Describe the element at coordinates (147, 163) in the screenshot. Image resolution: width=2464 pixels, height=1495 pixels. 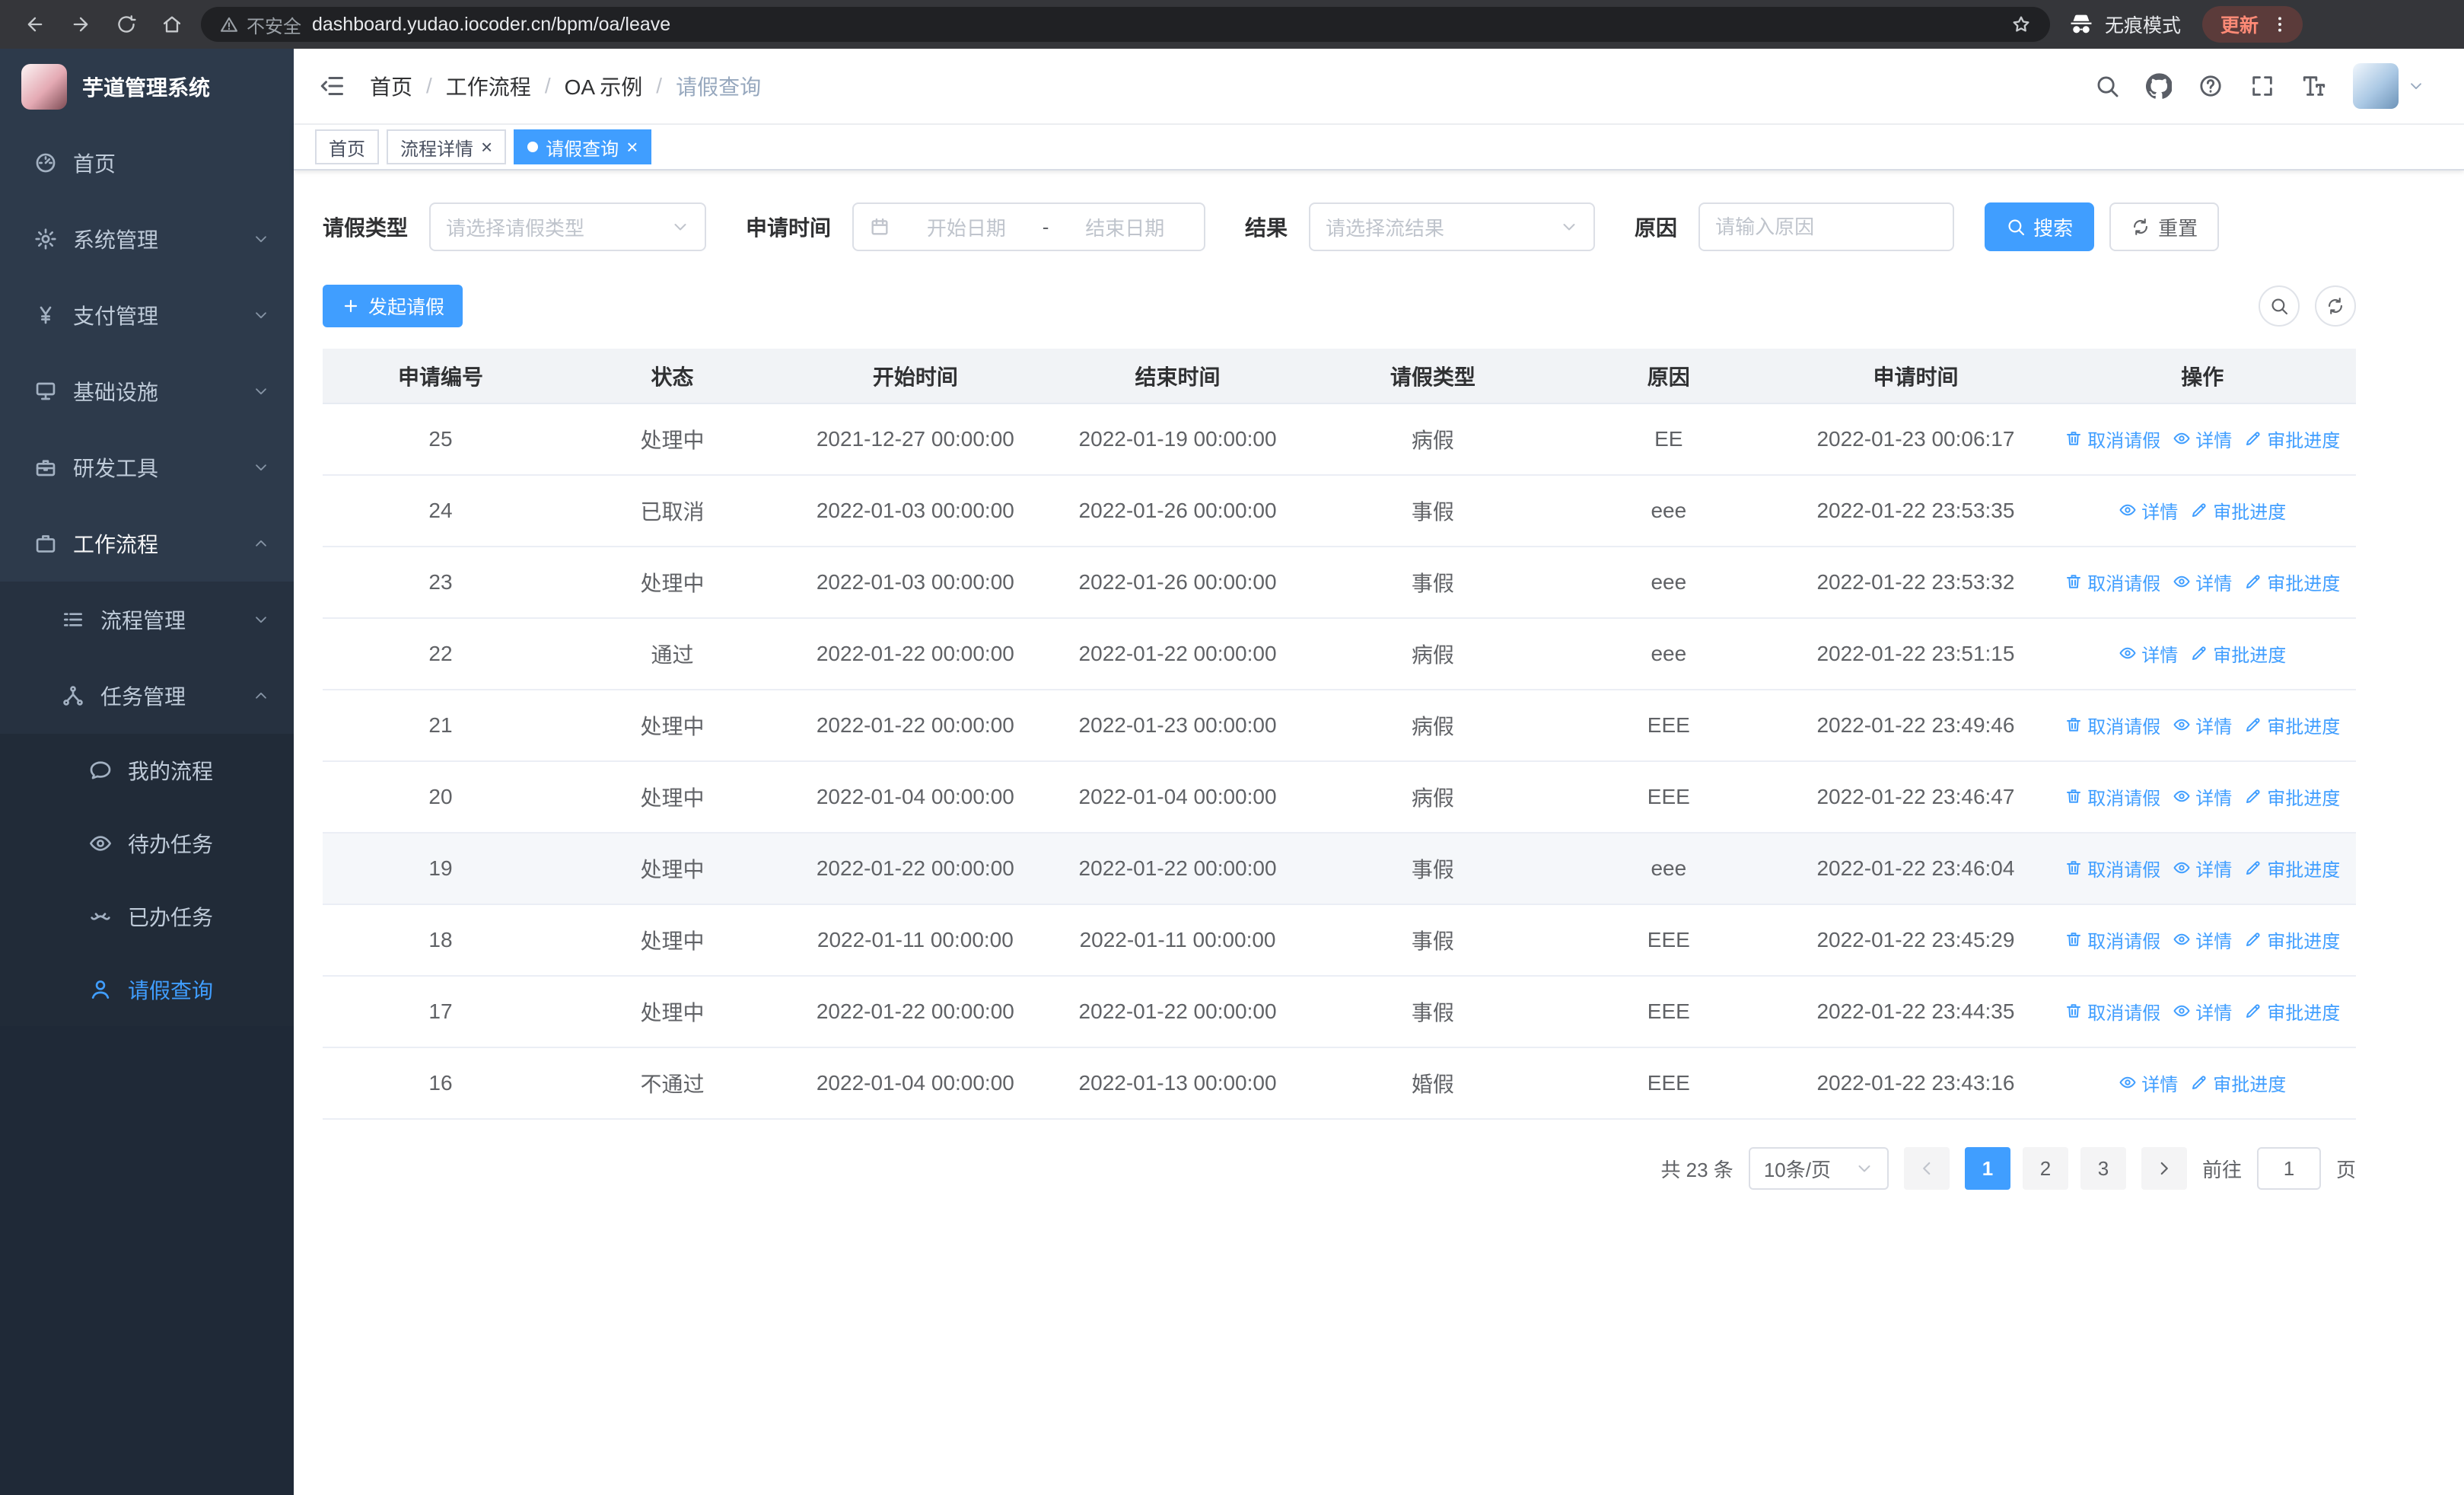
I see `sidebar-item: 首页` at that location.